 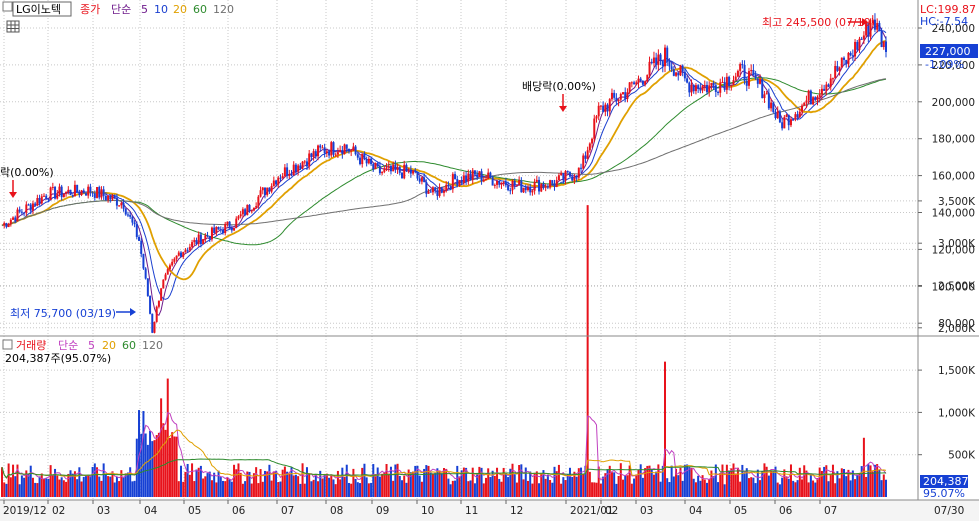 What do you see at coordinates (223, 9) in the screenshot?
I see `legend-ma120: 120` at bounding box center [223, 9].